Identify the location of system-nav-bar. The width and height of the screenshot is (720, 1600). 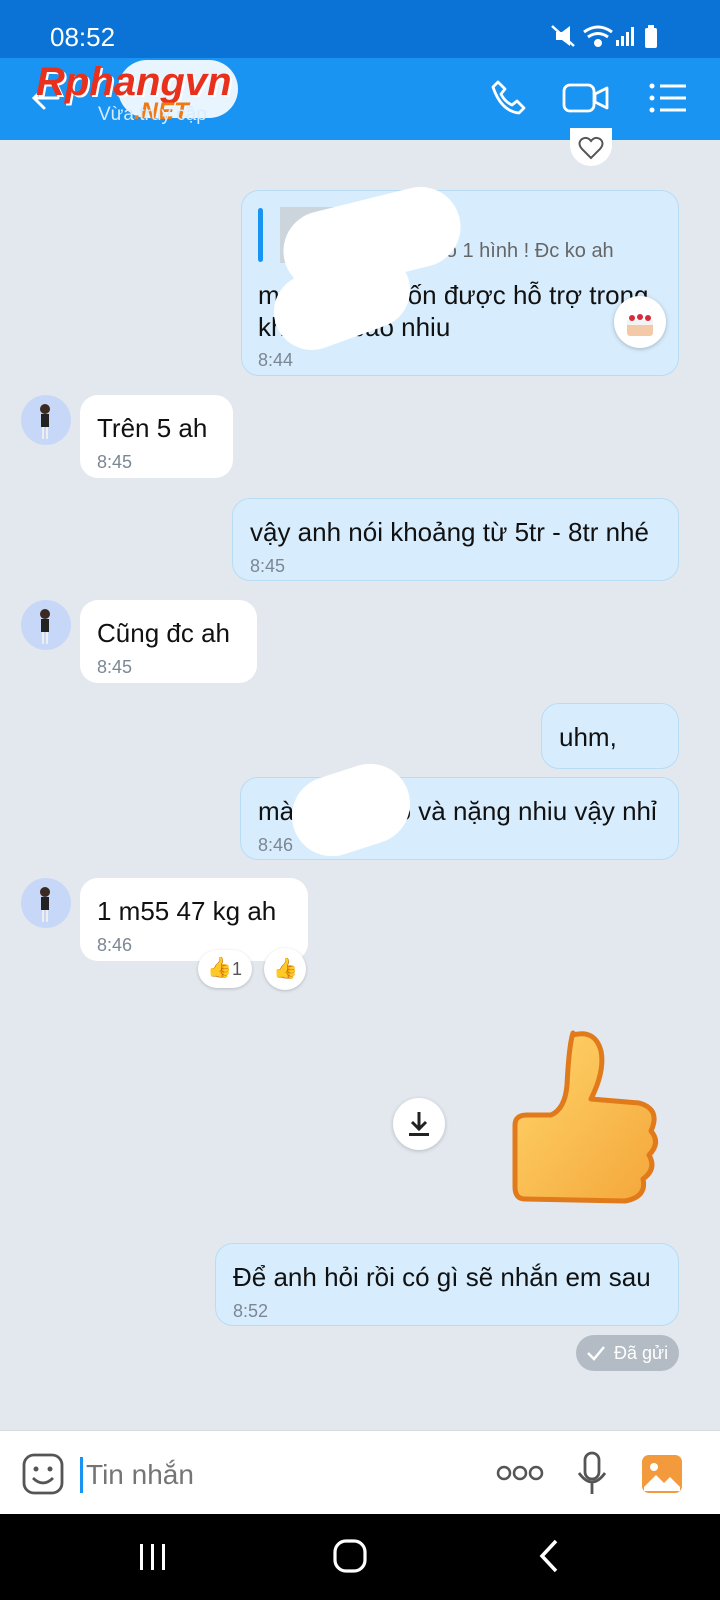
(360, 1557).